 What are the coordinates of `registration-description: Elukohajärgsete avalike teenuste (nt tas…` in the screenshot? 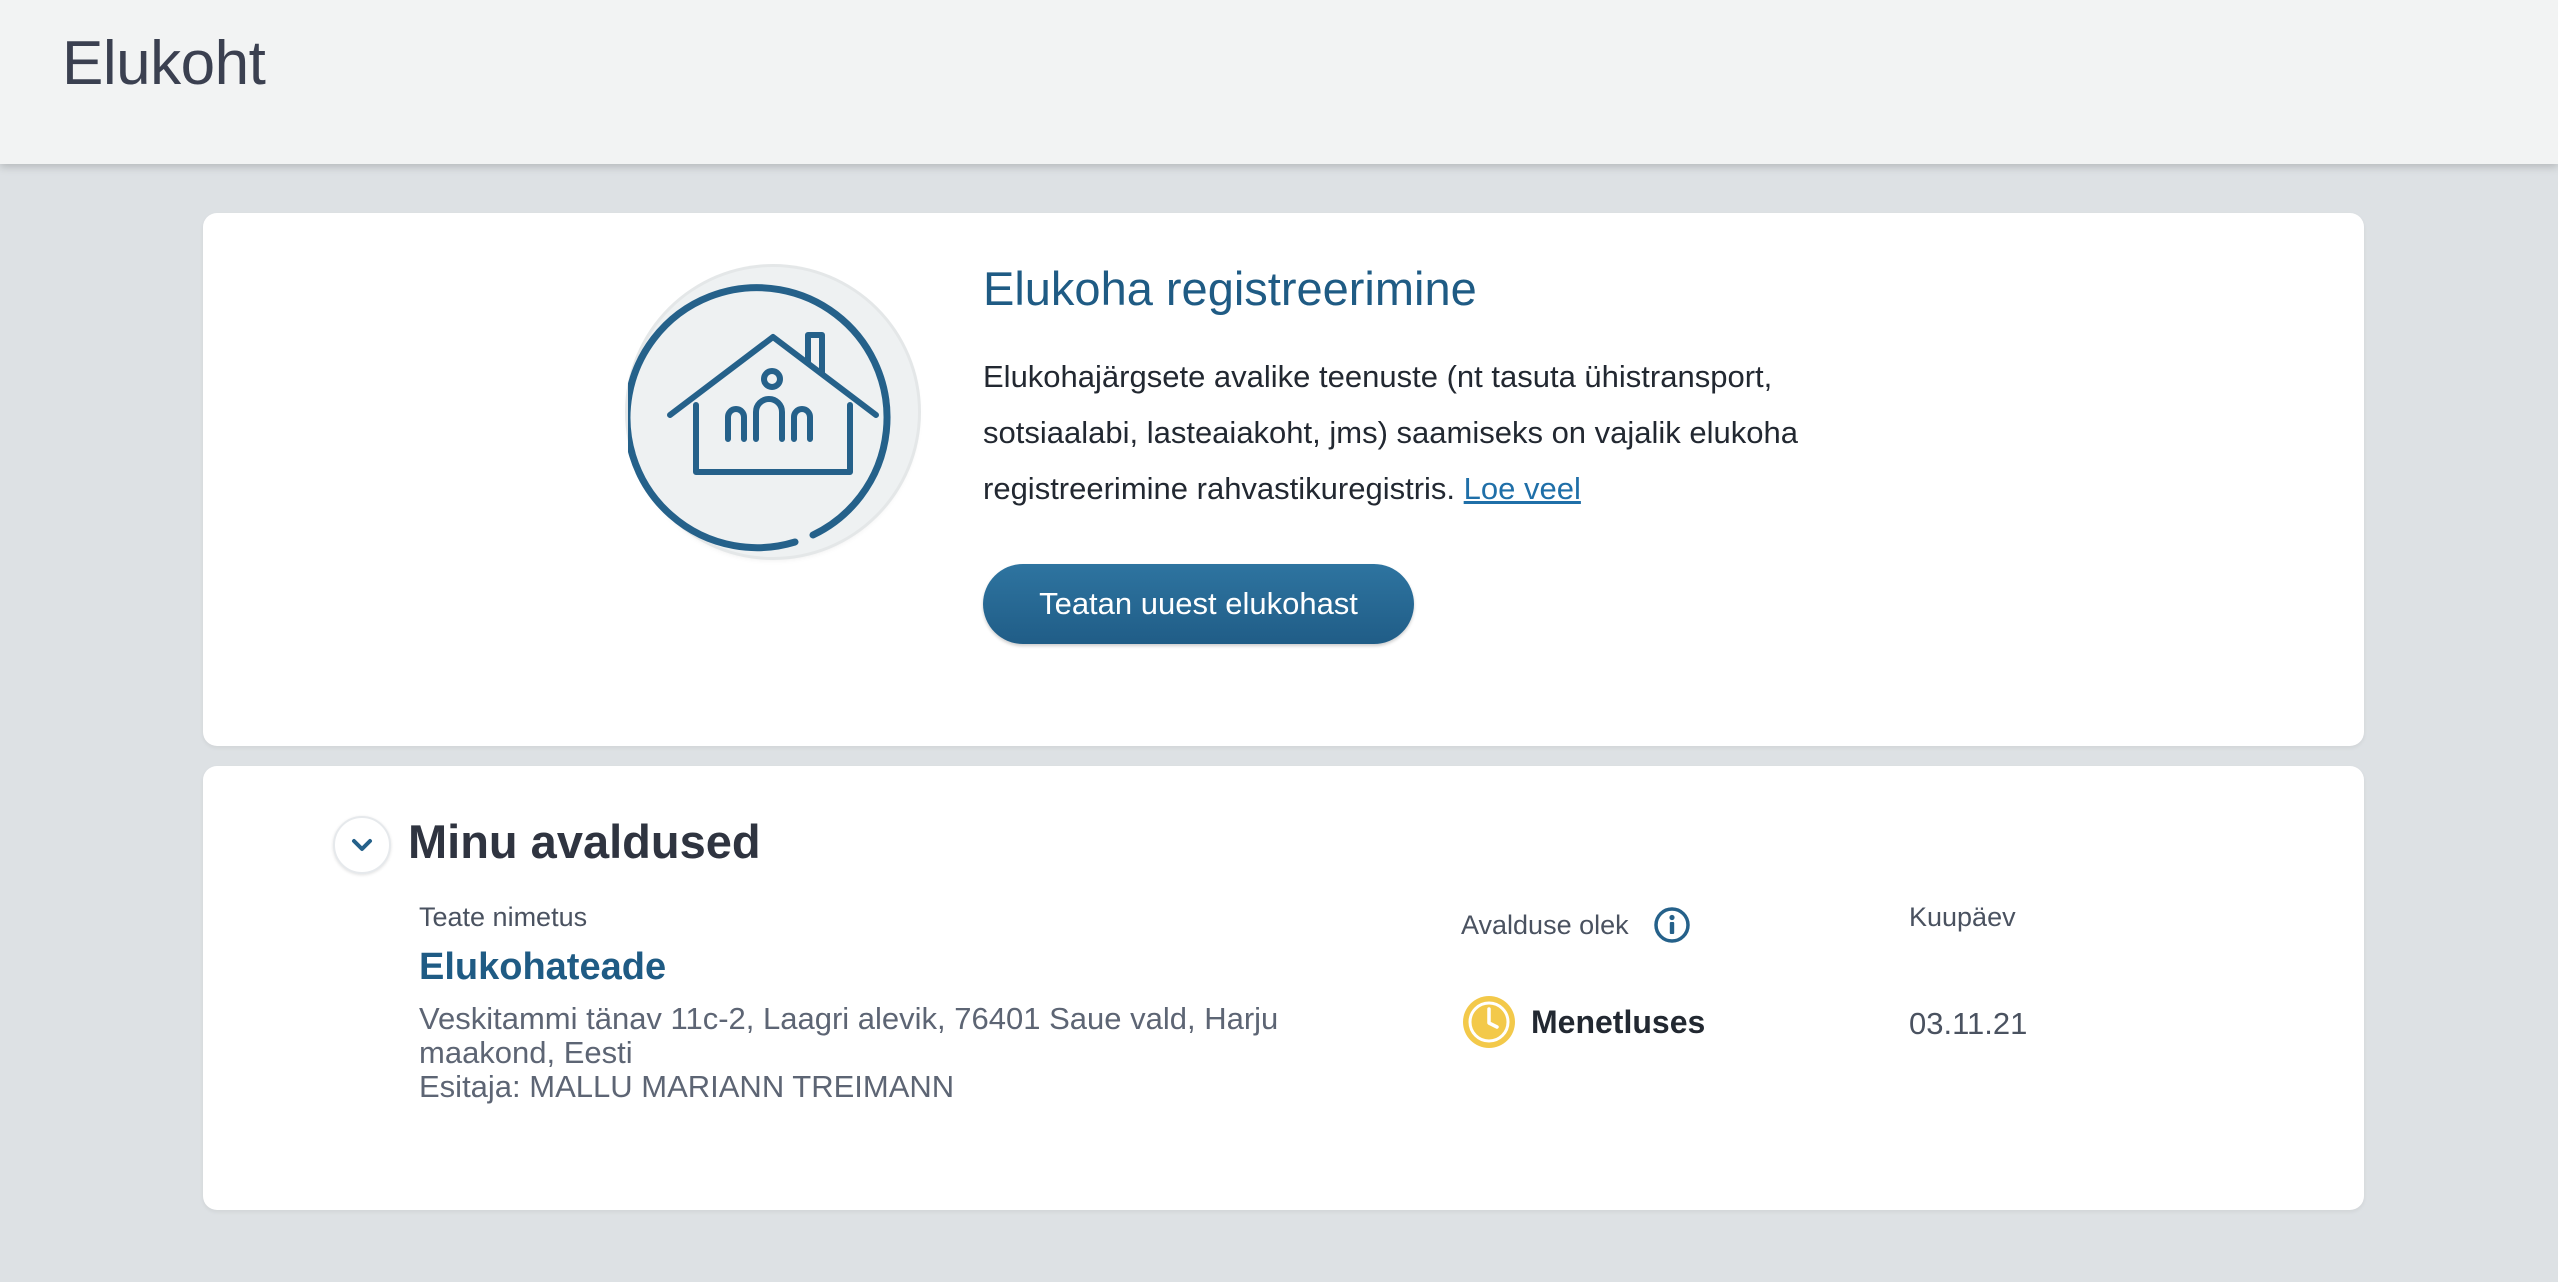 It's located at (1433, 433).